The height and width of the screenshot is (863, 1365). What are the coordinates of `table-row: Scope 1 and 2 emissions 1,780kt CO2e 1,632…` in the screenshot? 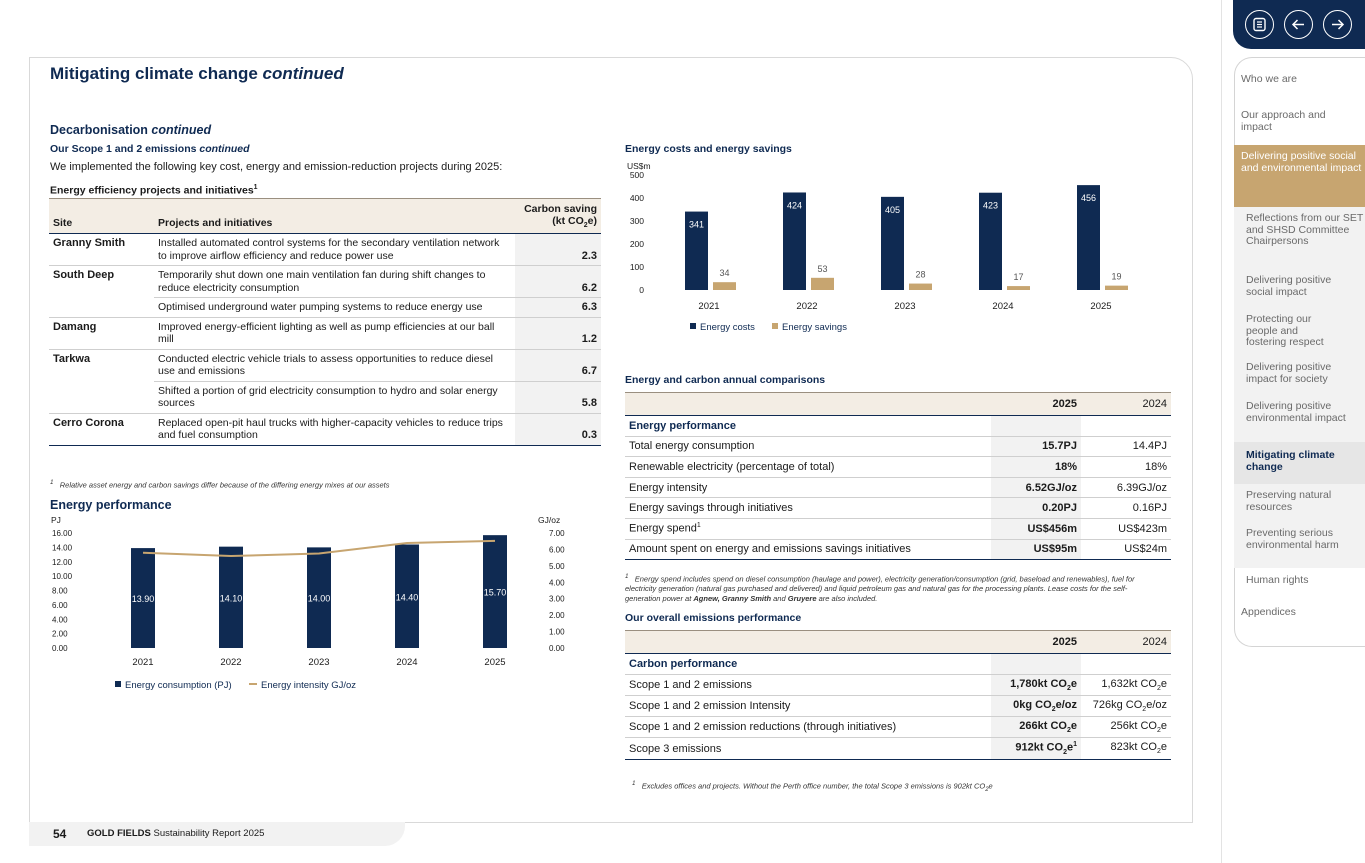 It's located at (898, 685).